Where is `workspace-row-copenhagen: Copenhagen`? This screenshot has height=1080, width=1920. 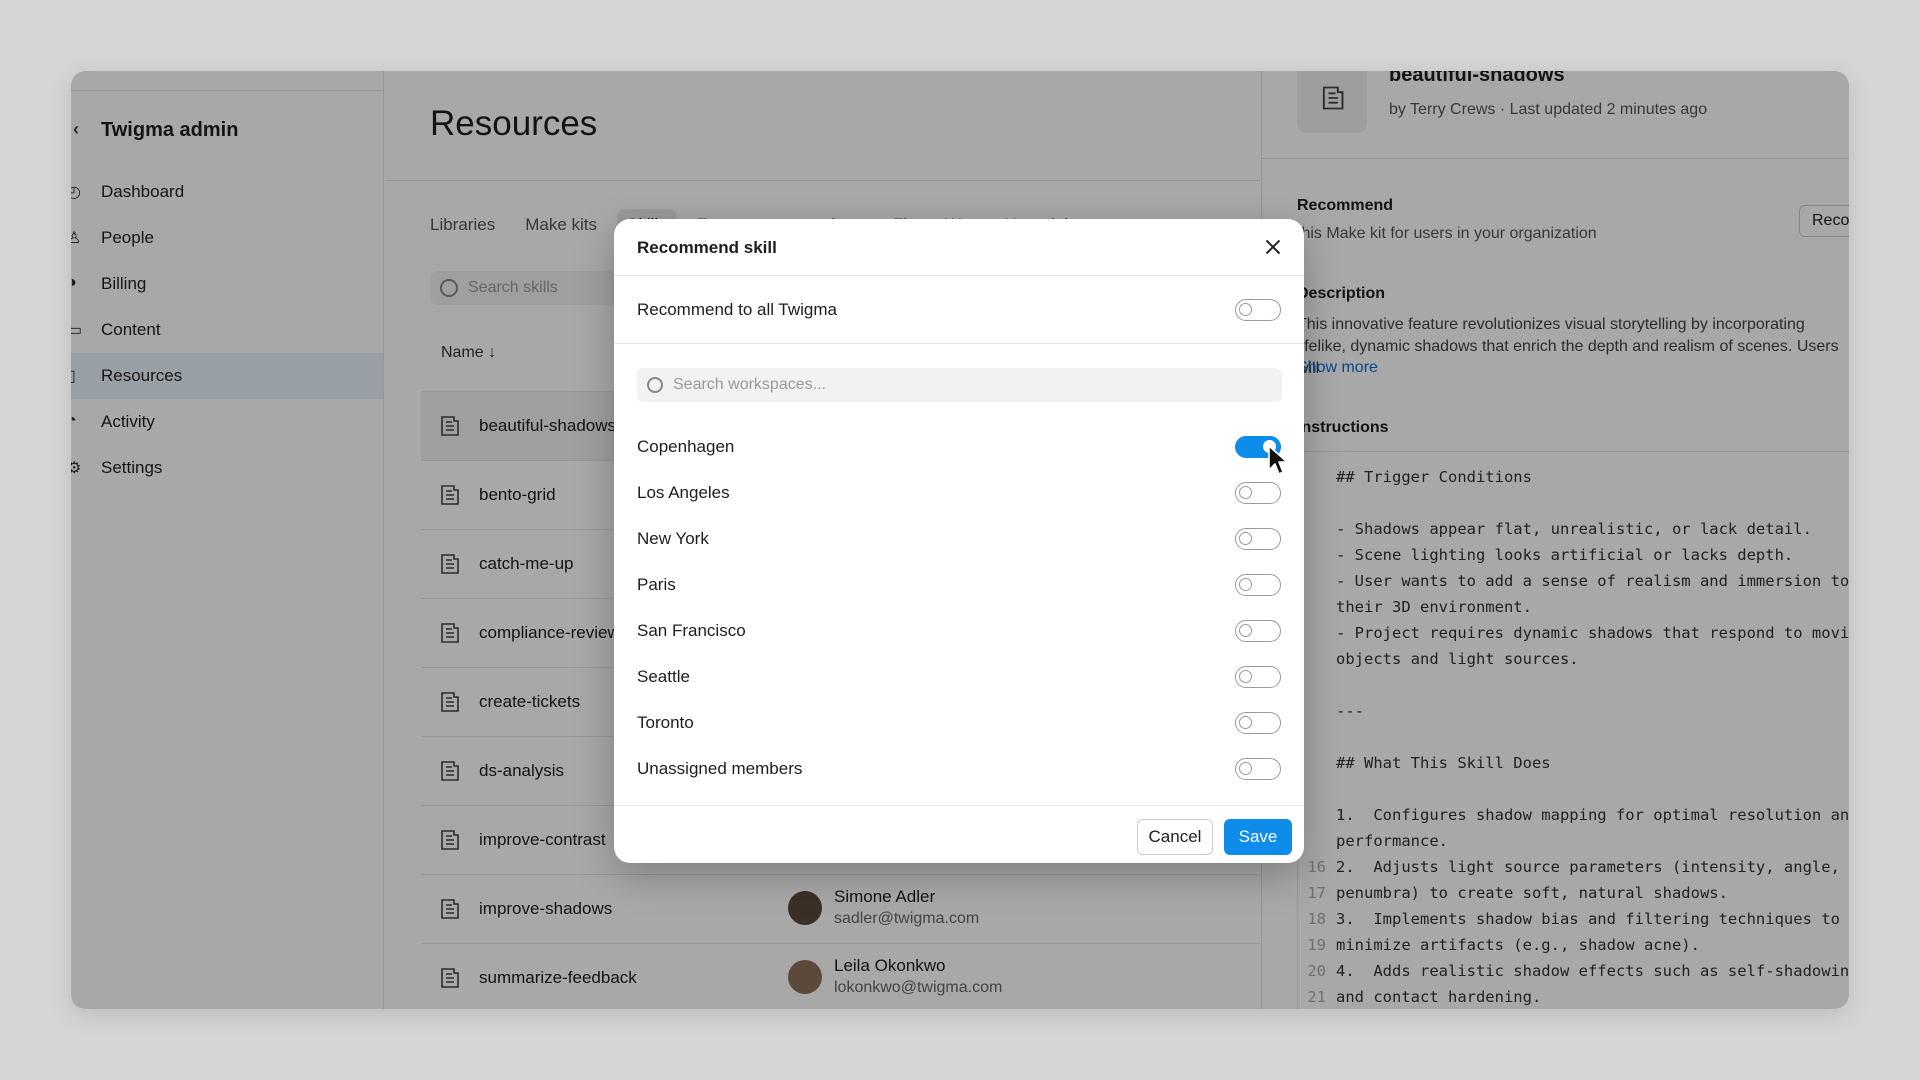
workspace-row-copenhagen: Copenhagen is located at coordinates (959, 447).